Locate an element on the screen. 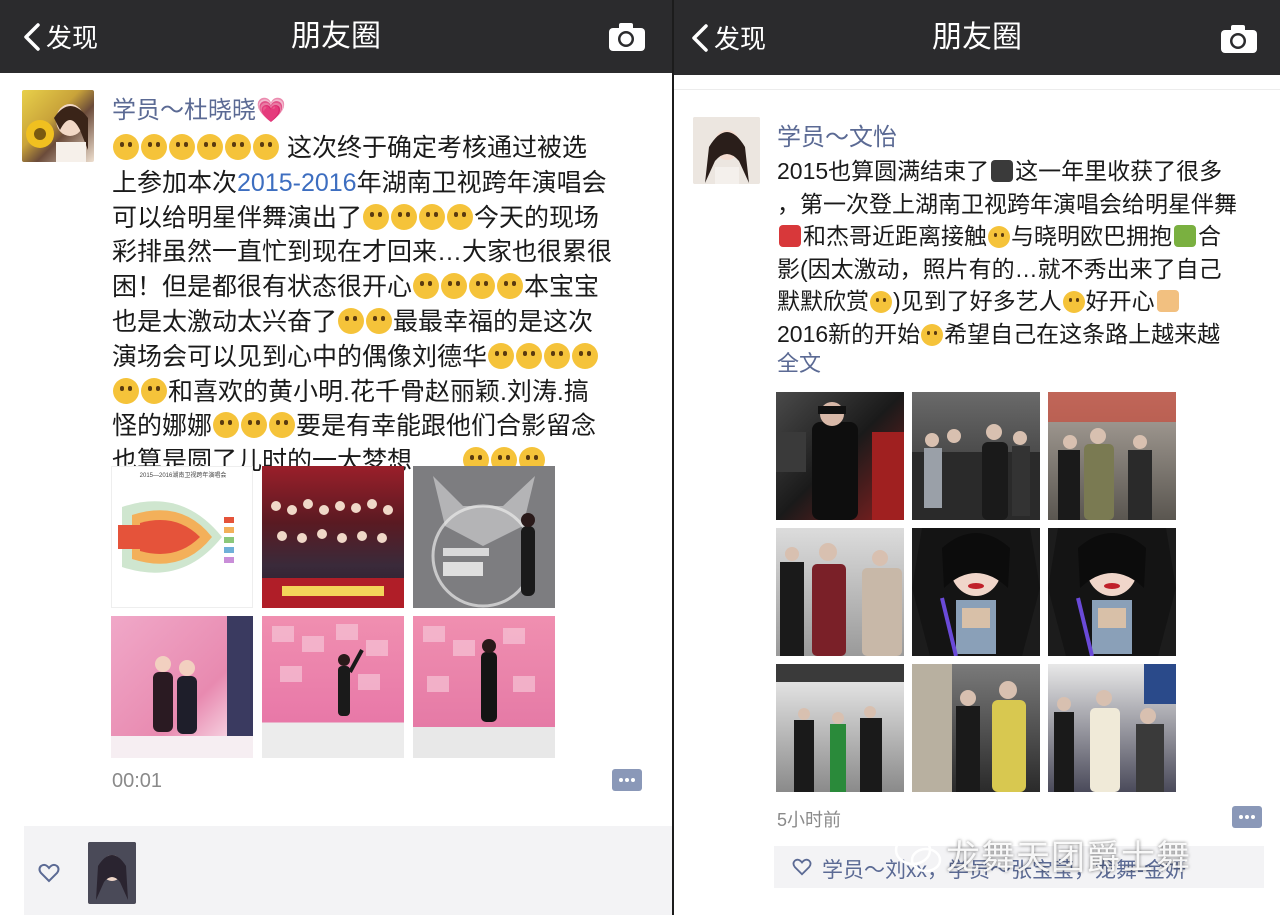  post-text-line: 困！但是都很有状态很开心 本宝宝 is located at coordinates (362, 287).